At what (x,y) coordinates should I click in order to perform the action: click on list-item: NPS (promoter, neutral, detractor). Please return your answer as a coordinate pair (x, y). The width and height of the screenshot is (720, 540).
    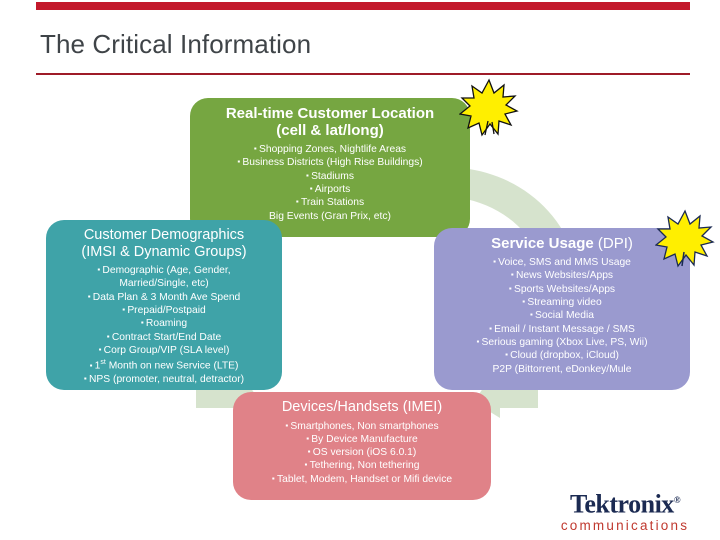
    Looking at the image, I should click on (164, 379).